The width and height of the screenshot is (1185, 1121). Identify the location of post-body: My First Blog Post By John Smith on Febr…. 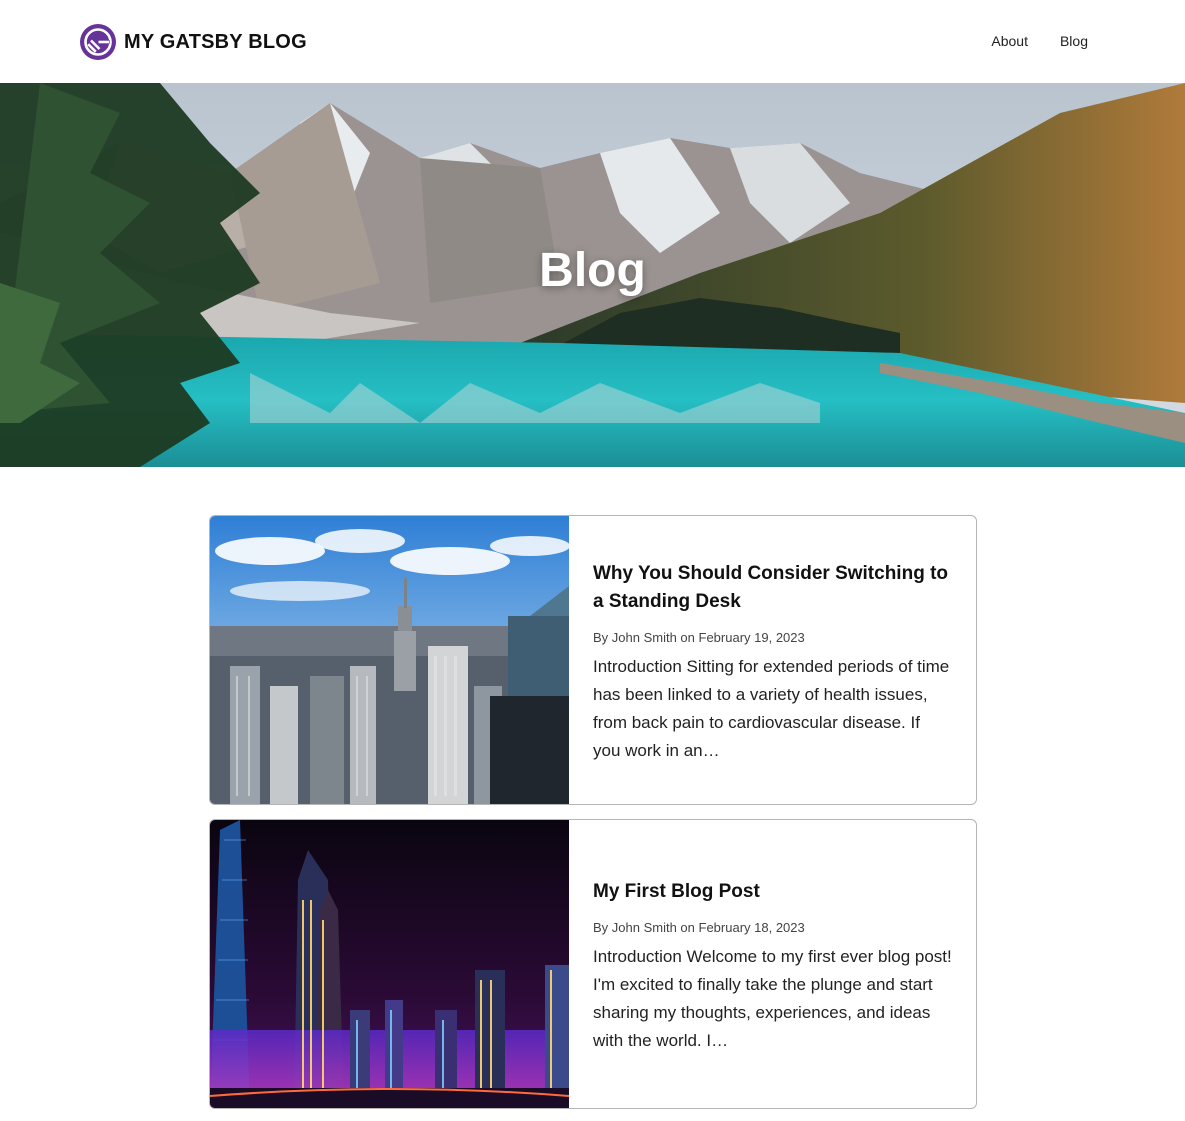
(772, 964).